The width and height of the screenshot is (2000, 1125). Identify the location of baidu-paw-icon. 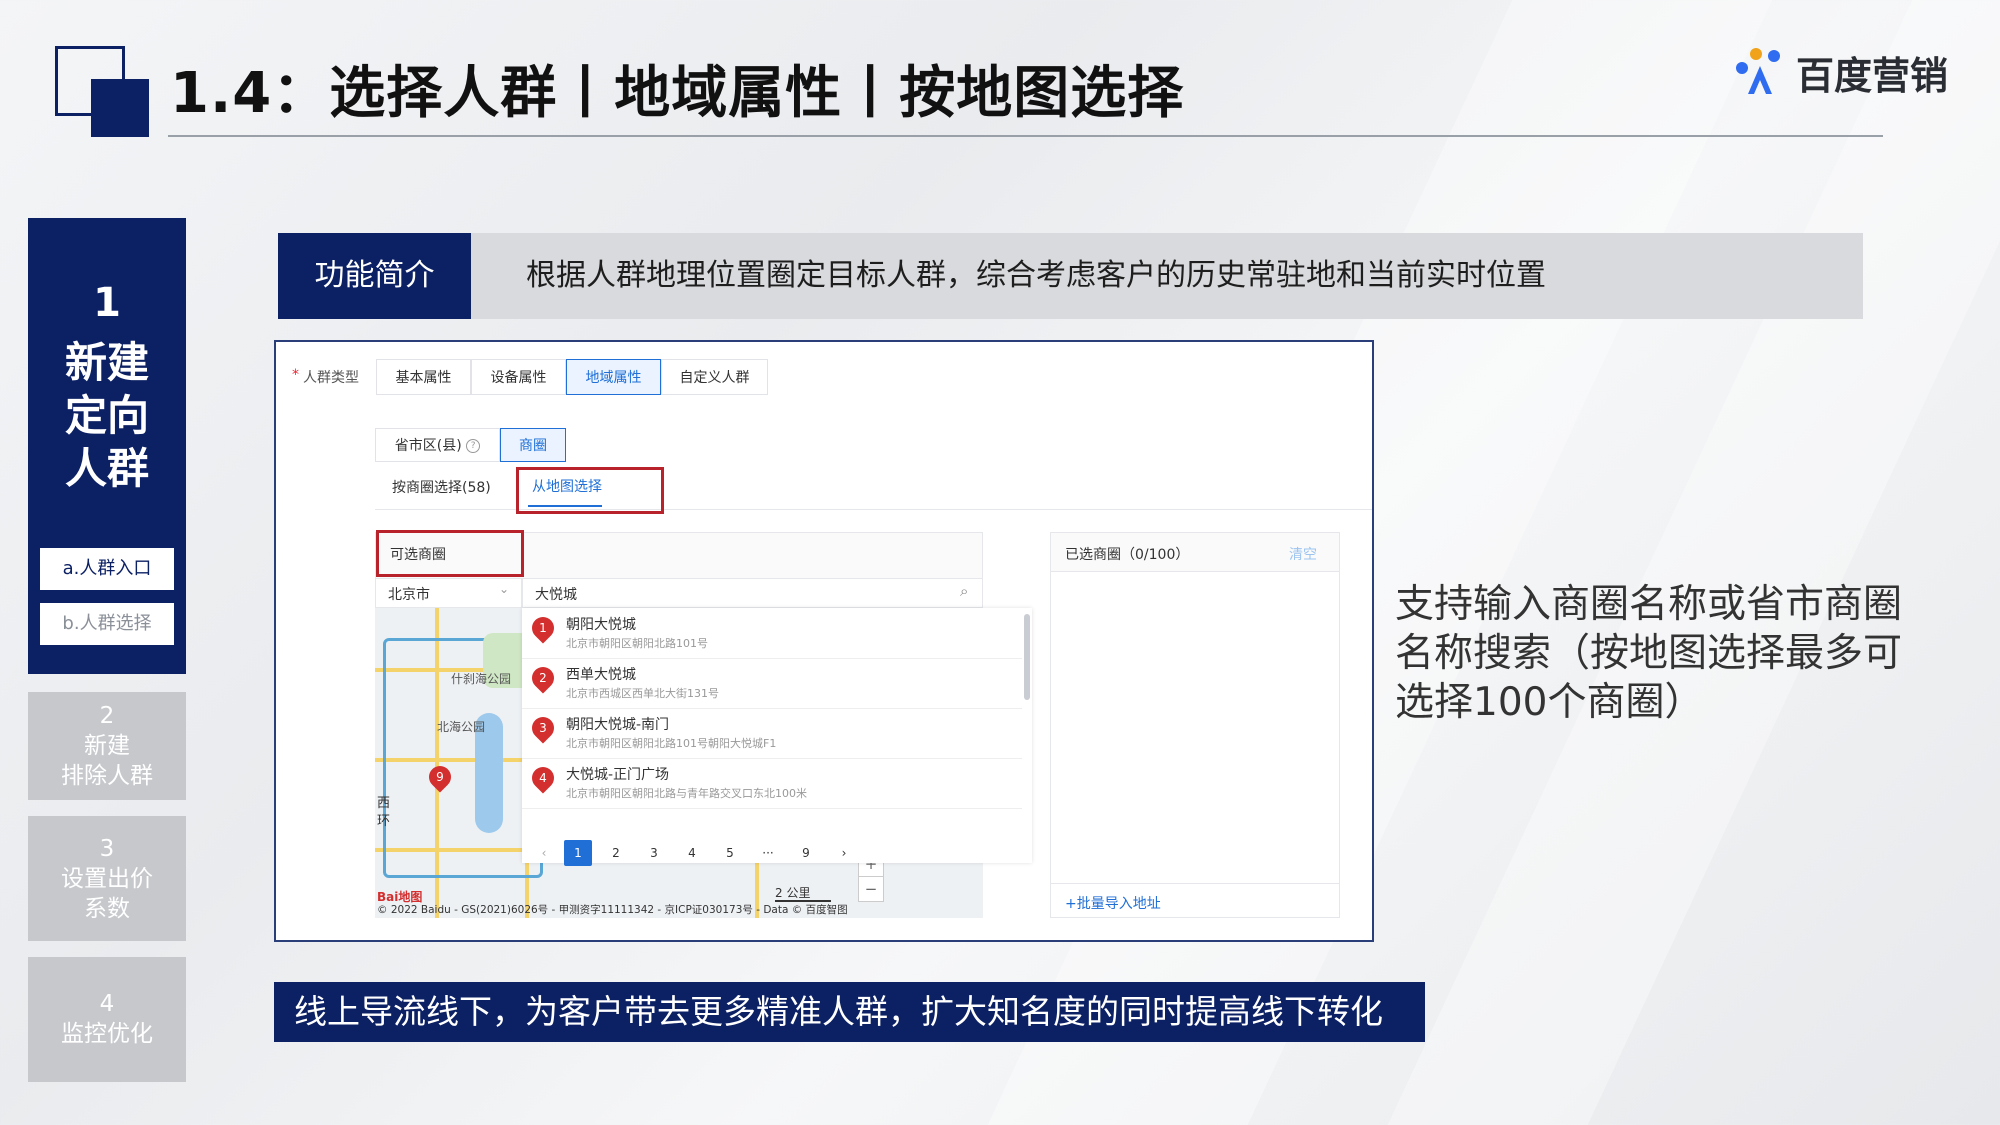
(1758, 71).